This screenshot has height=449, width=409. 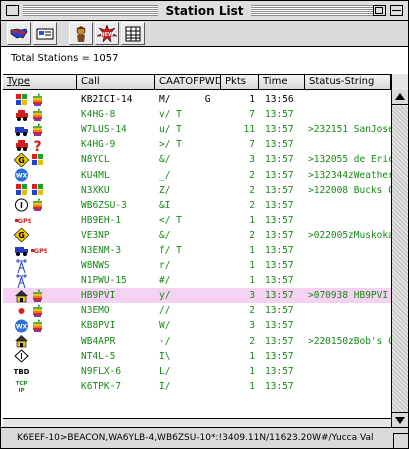 I want to click on column-type: Type, so click(x=40, y=82).